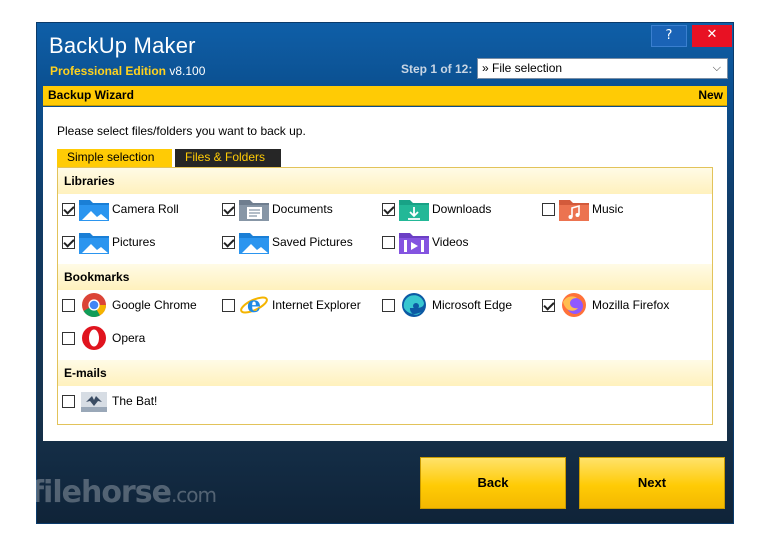  What do you see at coordinates (193, 495) in the screenshot?
I see `watermark-suffix: .com` at bounding box center [193, 495].